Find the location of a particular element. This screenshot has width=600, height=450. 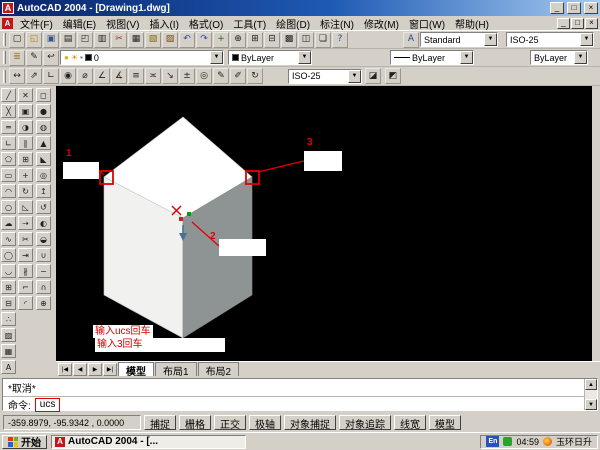

start-button: 开始 is located at coordinates (24, 441).